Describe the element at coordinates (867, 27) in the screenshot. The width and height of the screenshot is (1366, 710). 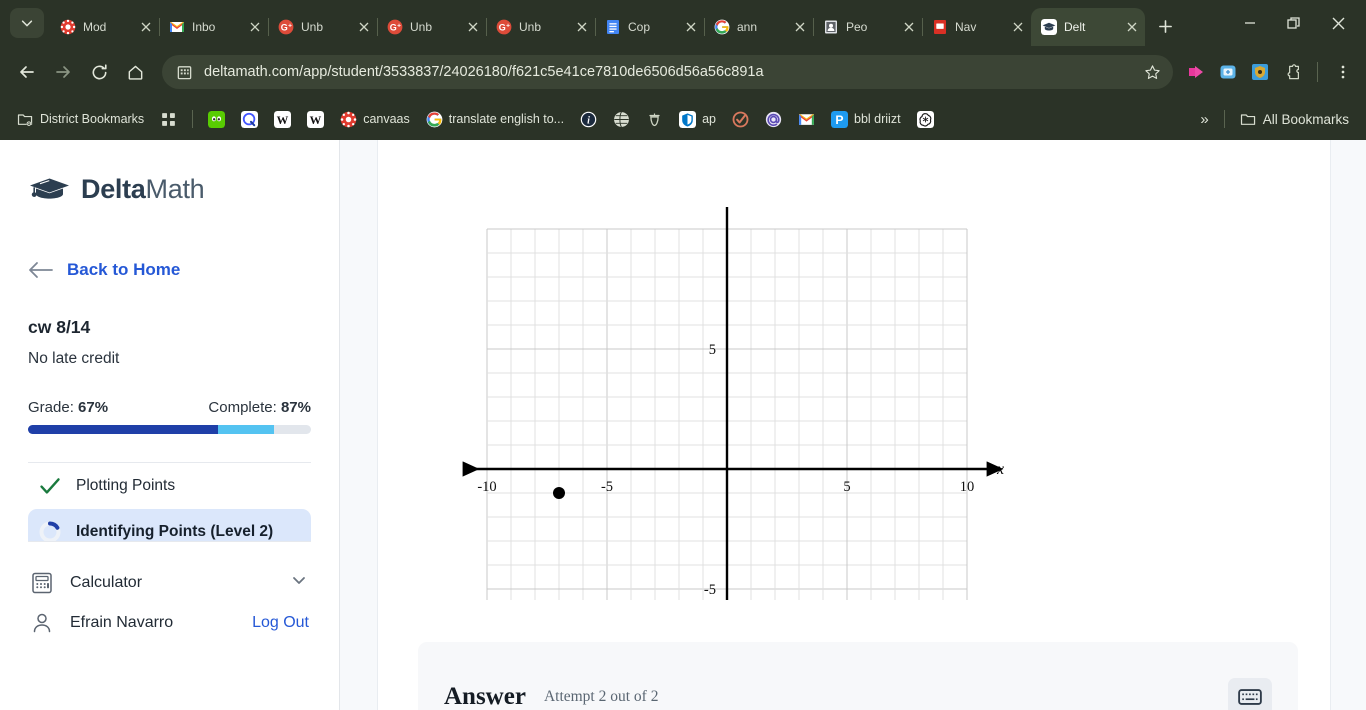
I see `browser-tab: Peo` at that location.